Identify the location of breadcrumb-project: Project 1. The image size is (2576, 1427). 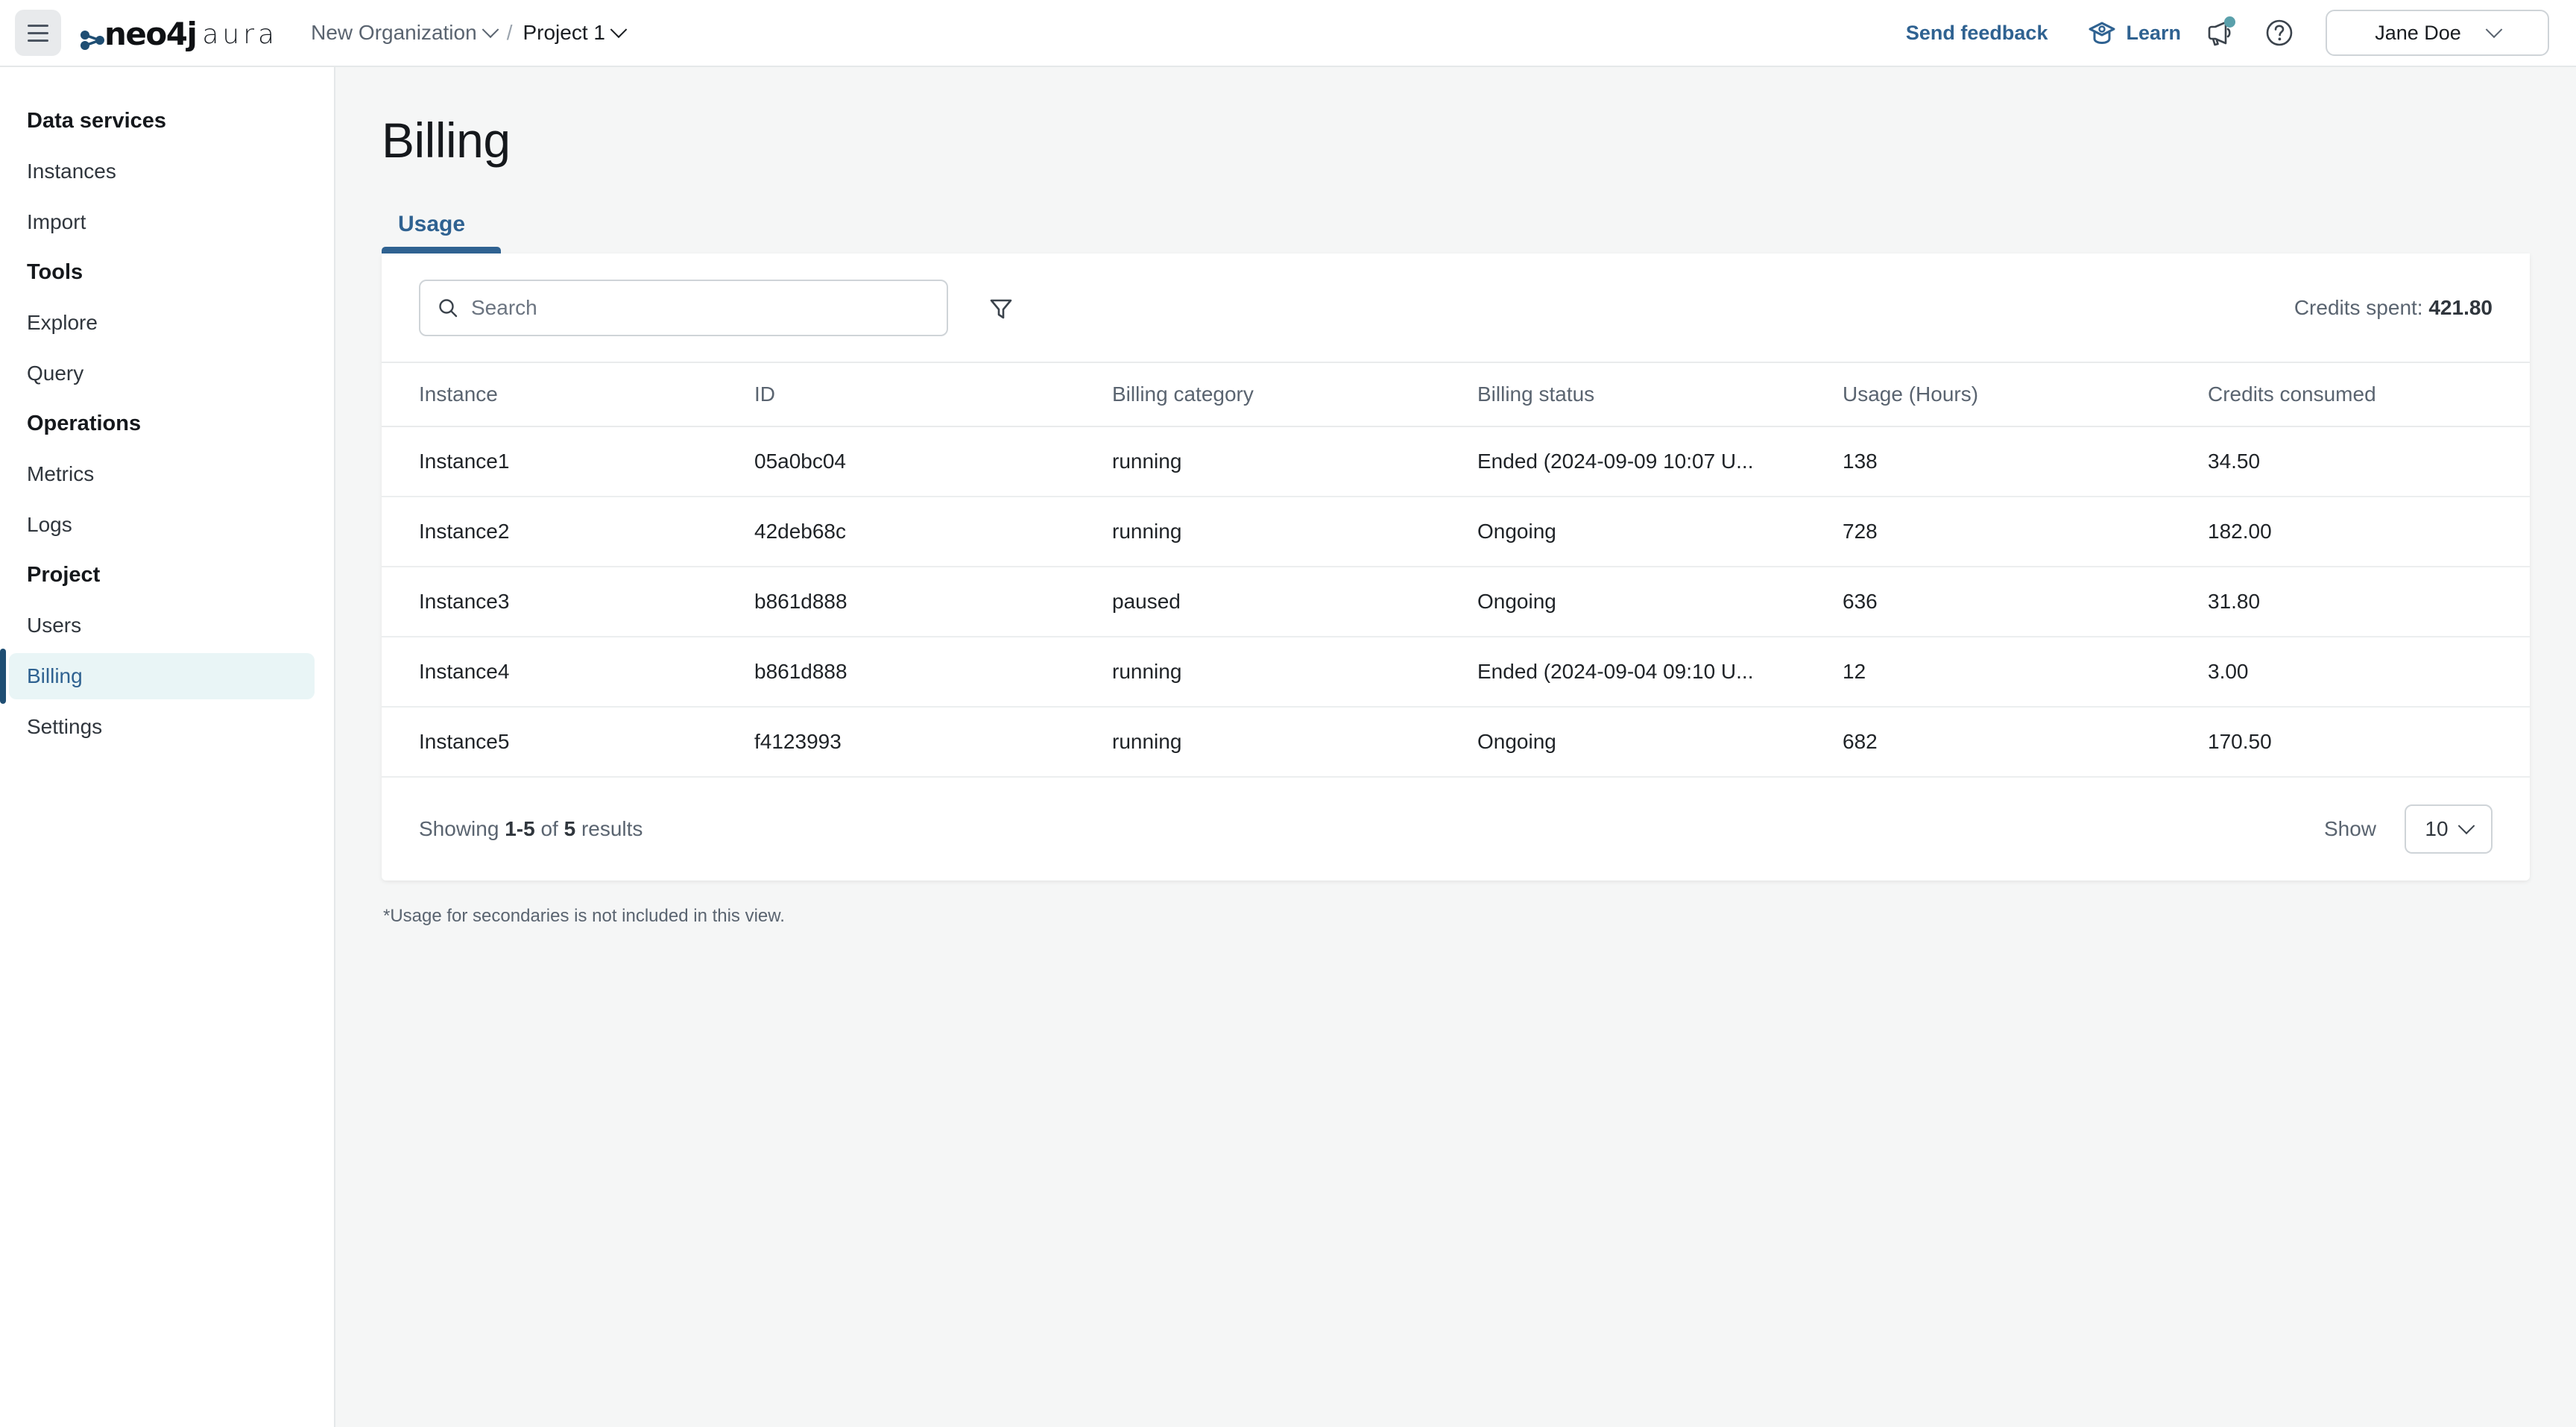
(575, 33).